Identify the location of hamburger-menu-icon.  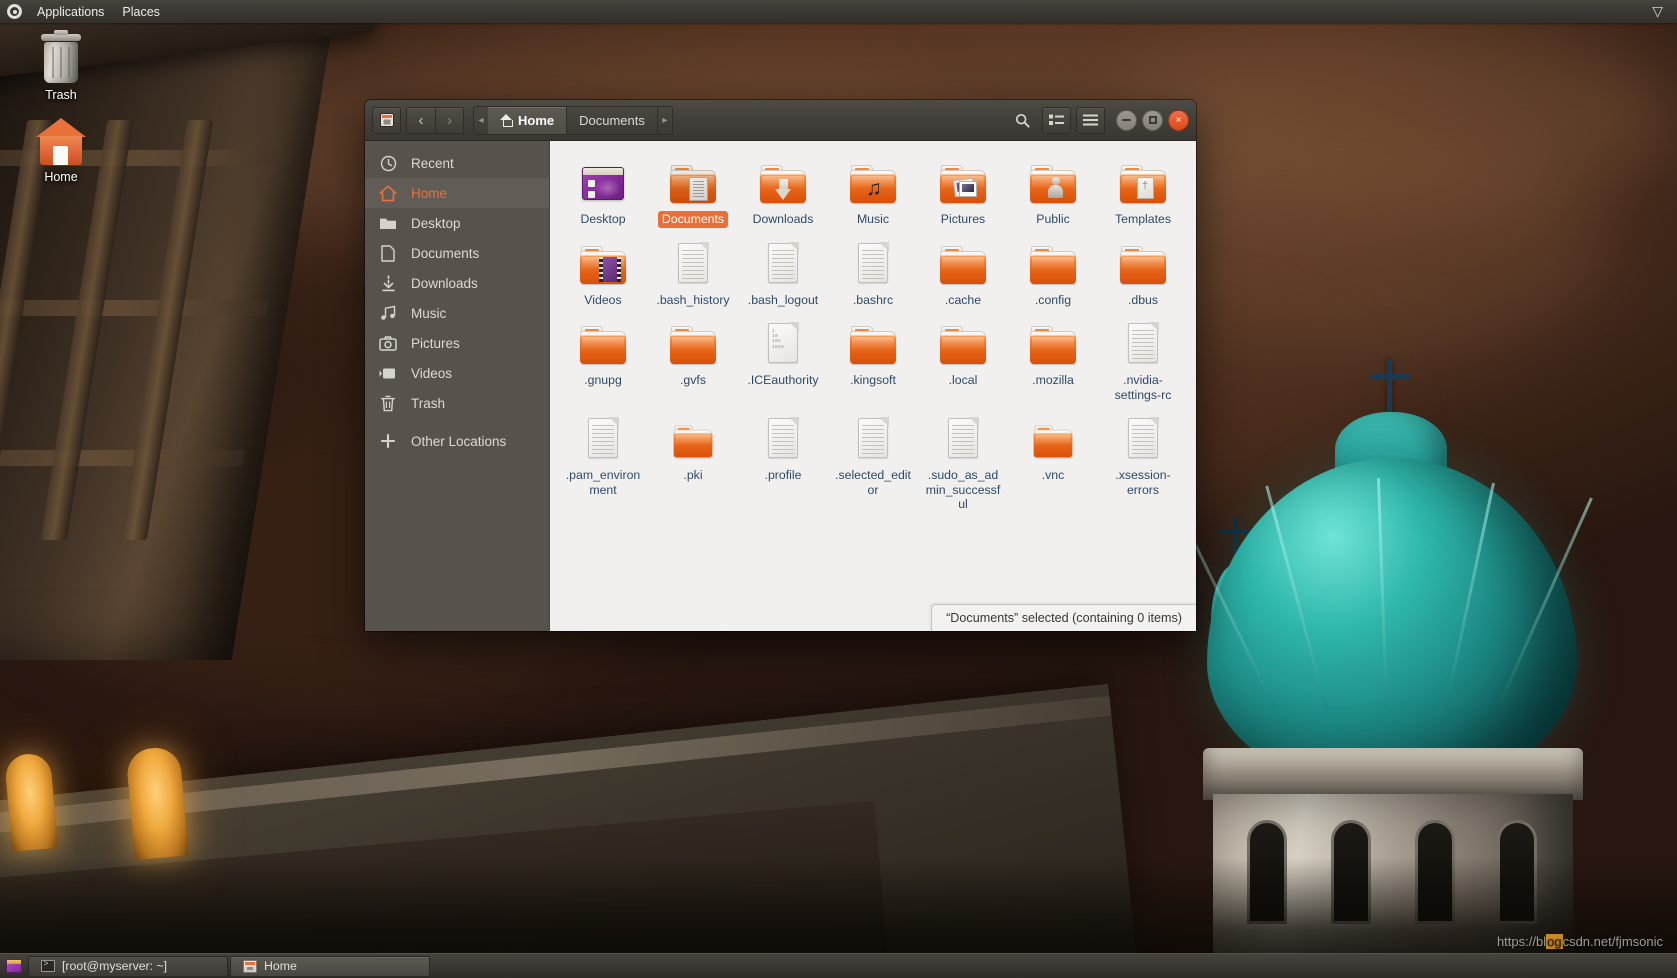
(1090, 120).